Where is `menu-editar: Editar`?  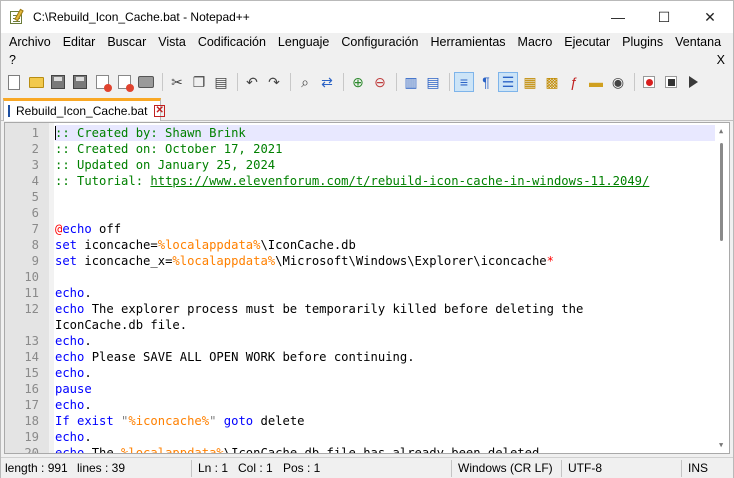 menu-editar: Editar is located at coordinates (79, 42).